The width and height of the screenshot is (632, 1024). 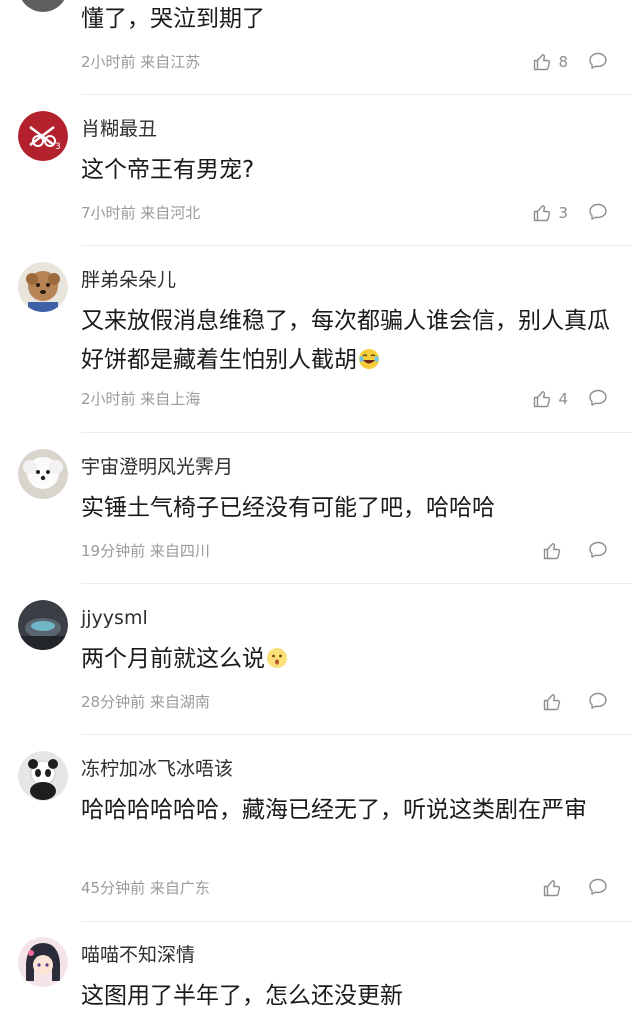 What do you see at coordinates (114, 618) in the screenshot?
I see `username: jjyysml` at bounding box center [114, 618].